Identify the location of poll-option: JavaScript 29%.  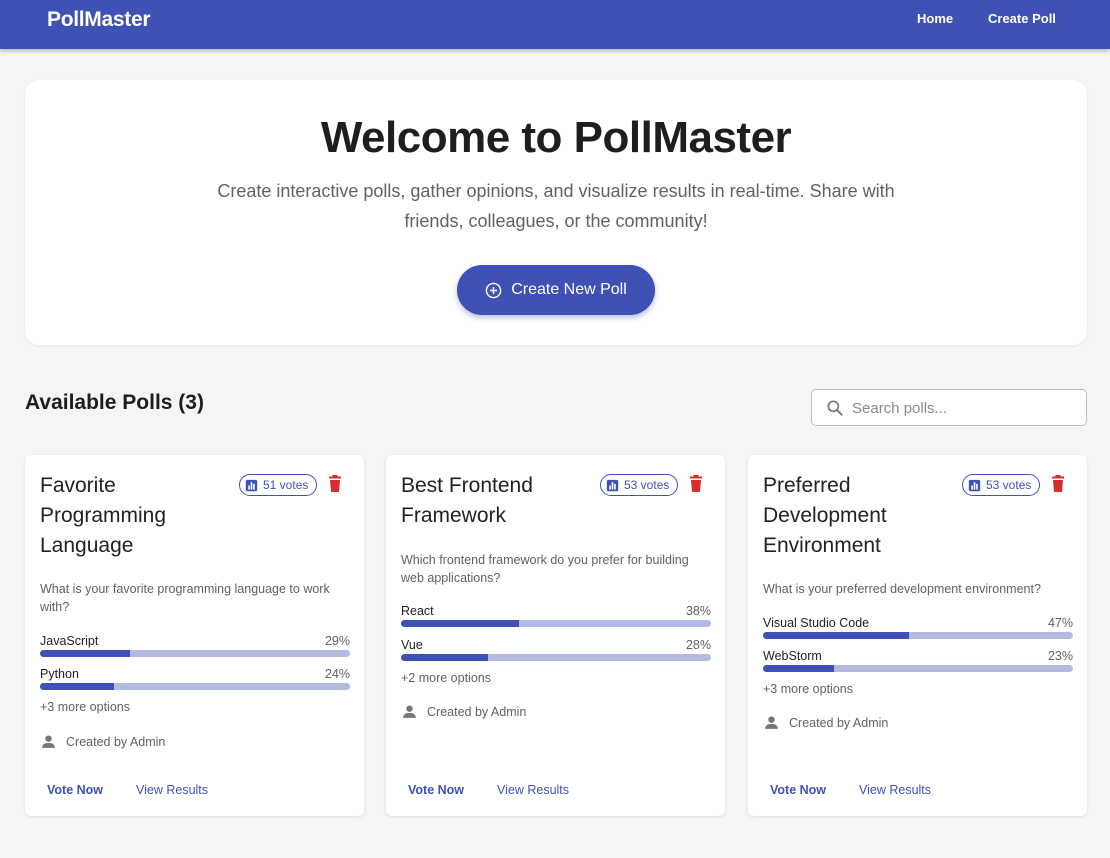
(195, 645).